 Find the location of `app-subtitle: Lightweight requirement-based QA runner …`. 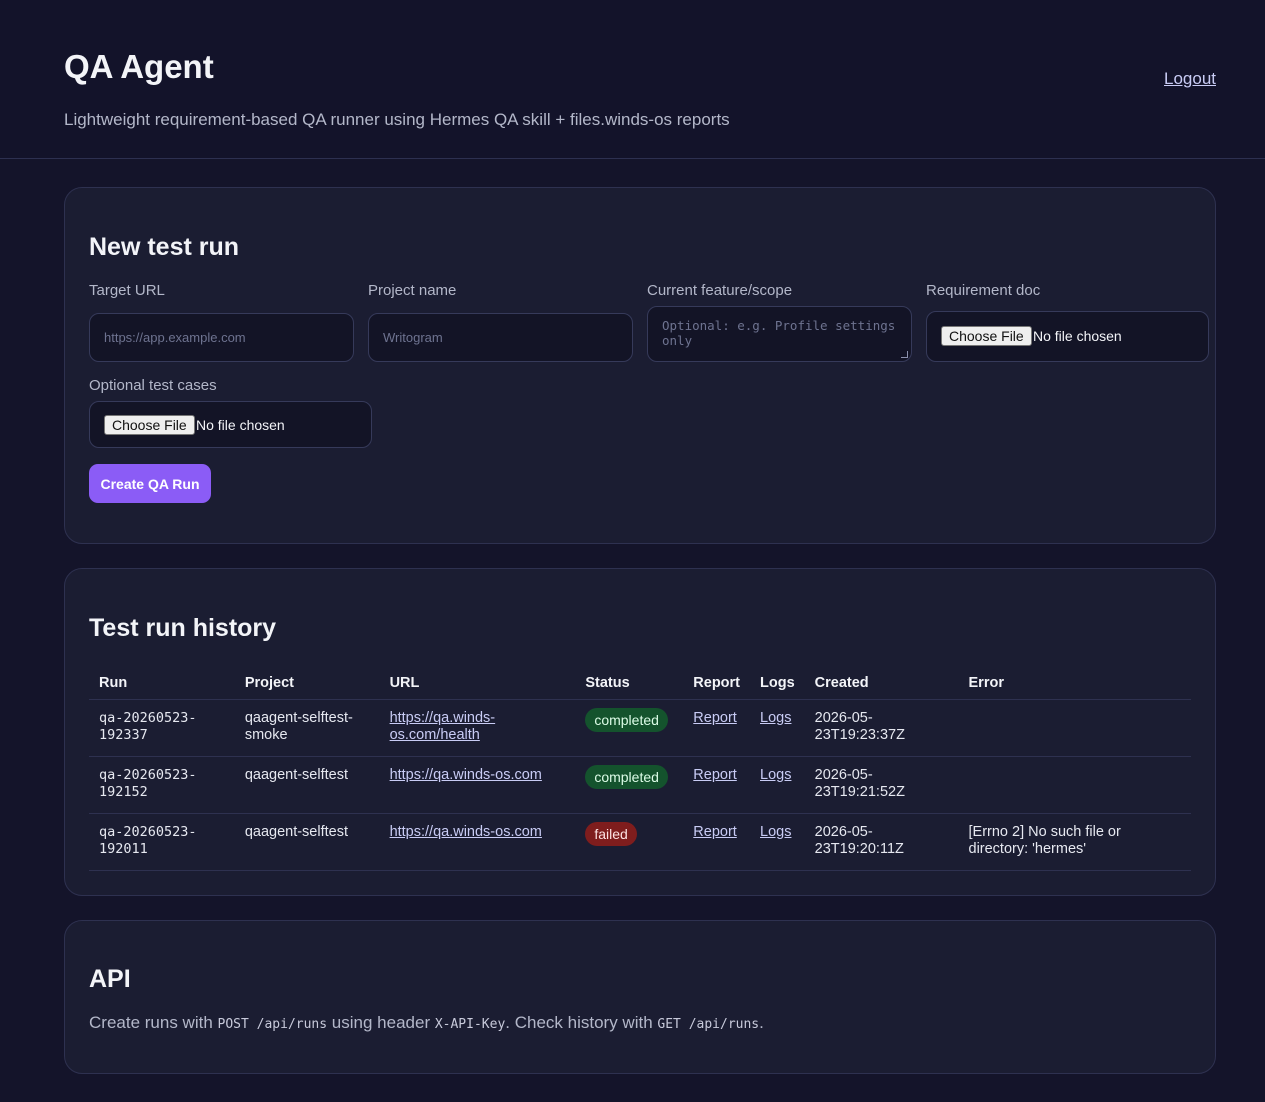

app-subtitle: Lightweight requirement-based QA runner … is located at coordinates (397, 119).